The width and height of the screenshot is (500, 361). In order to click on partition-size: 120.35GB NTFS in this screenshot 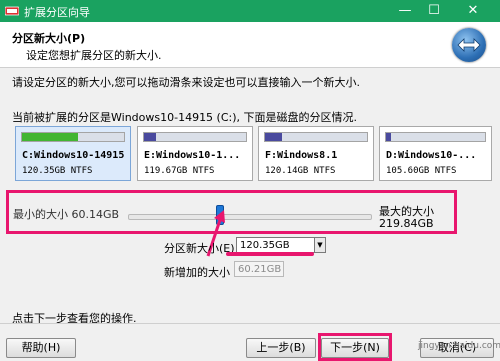, I will do `click(57, 171)`.